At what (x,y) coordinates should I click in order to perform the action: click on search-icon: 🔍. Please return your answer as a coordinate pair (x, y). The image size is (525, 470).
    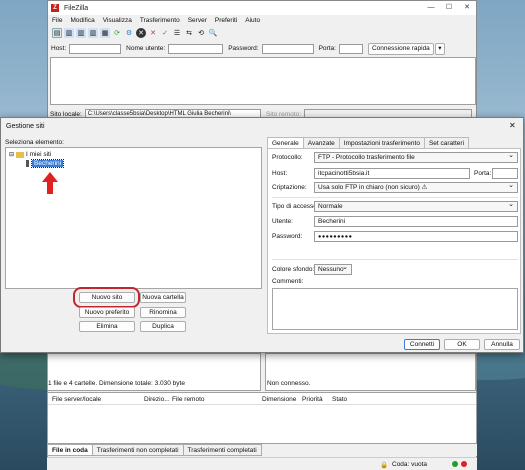
    Looking at the image, I should click on (213, 33).